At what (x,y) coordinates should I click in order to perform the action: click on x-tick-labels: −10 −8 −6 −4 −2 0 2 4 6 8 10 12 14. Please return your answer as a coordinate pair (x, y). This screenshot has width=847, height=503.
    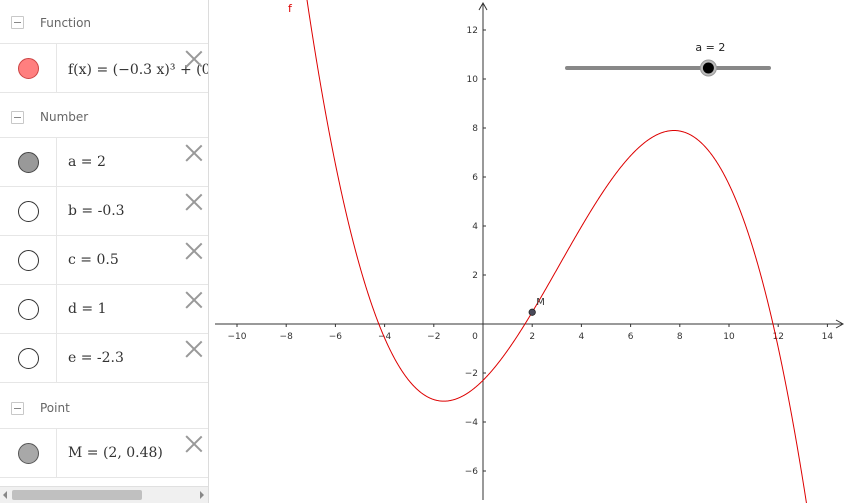
    Looking at the image, I should click on (531, 333).